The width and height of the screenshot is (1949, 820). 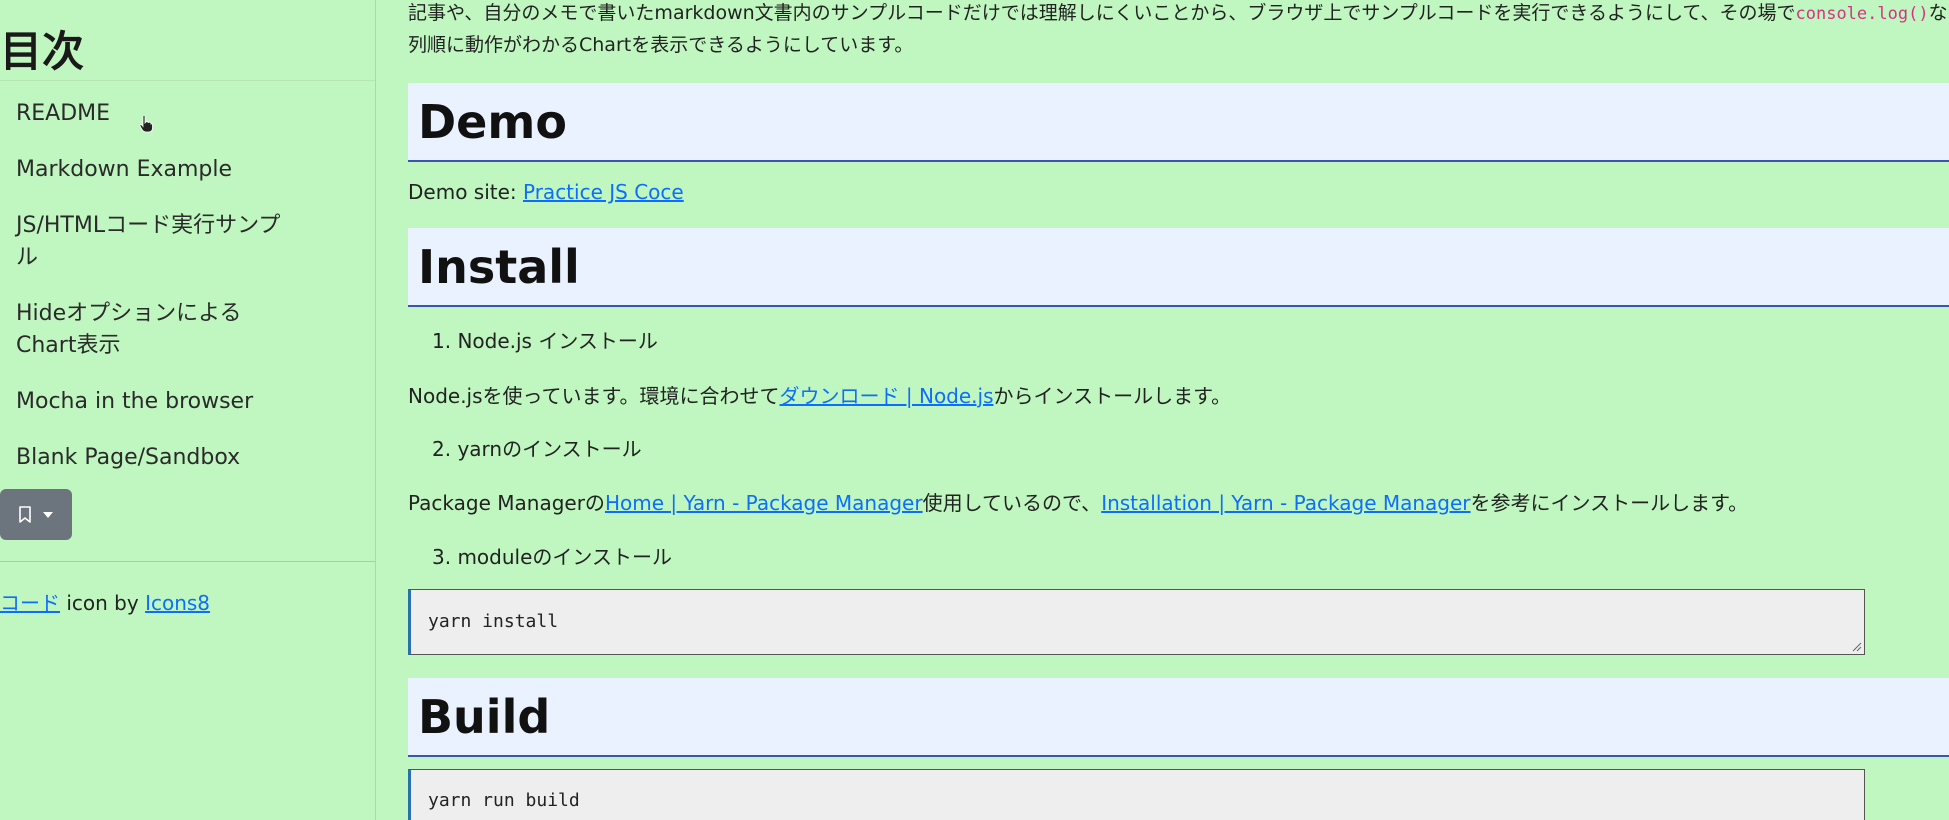 I want to click on caret-down-icon, so click(x=48, y=515).